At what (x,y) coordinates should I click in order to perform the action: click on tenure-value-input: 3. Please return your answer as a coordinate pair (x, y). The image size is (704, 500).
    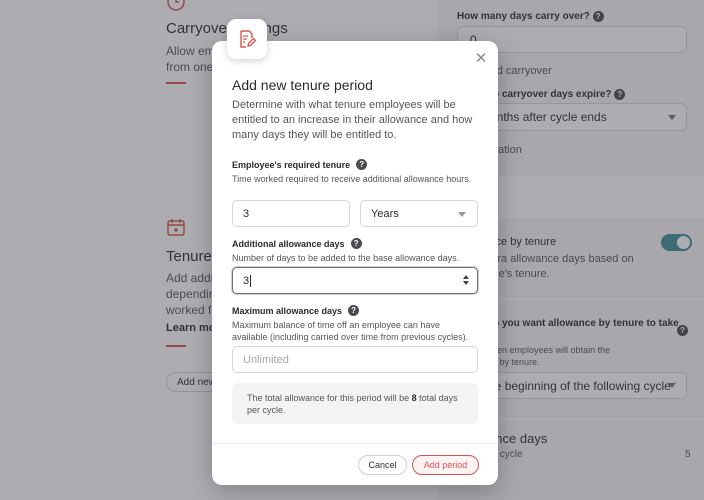
    Looking at the image, I should click on (291, 213).